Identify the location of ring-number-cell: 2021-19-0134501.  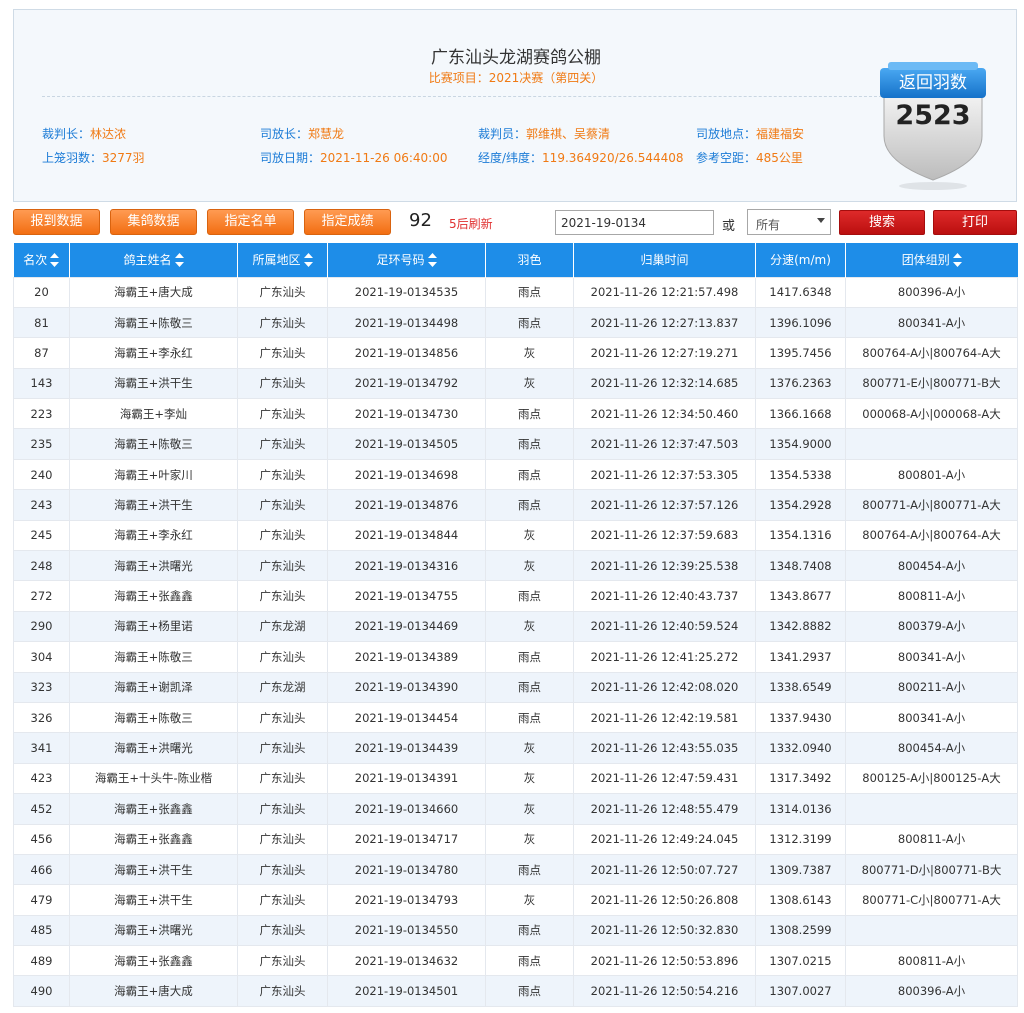
(406, 991).